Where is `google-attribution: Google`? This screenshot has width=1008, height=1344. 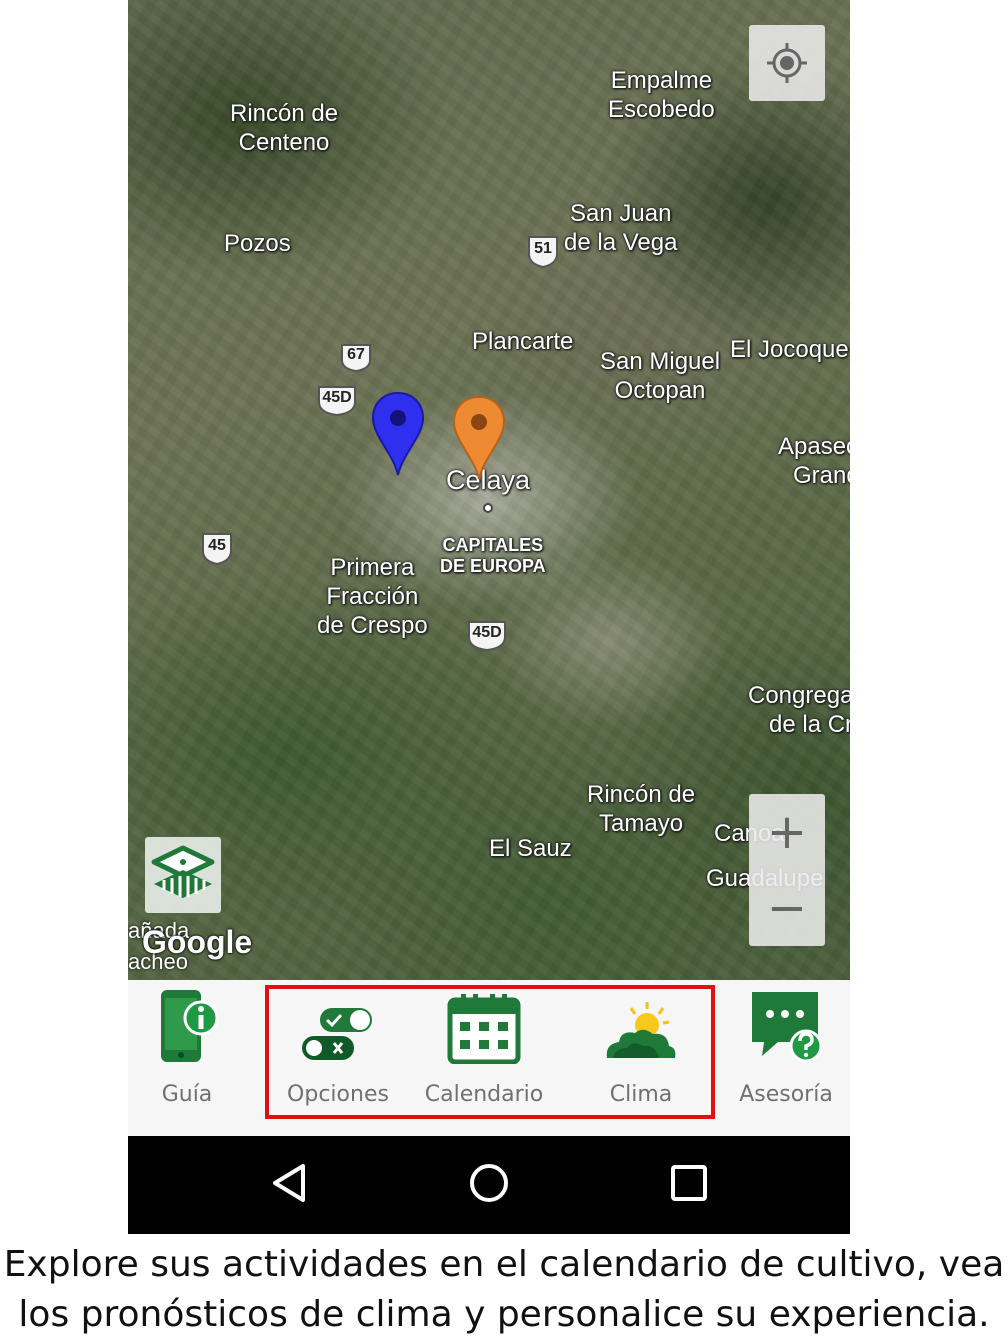 google-attribution: Google is located at coordinates (197, 942).